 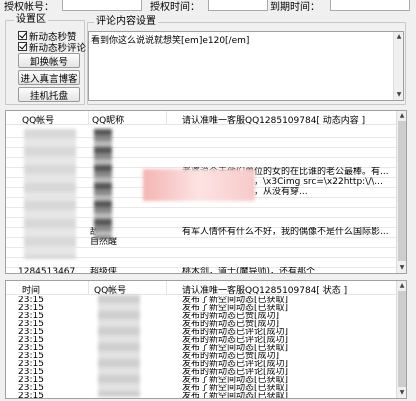 I want to click on top-info-bar: 授权帐号： 授权时间： 到期时间：, so click(x=208, y=6).